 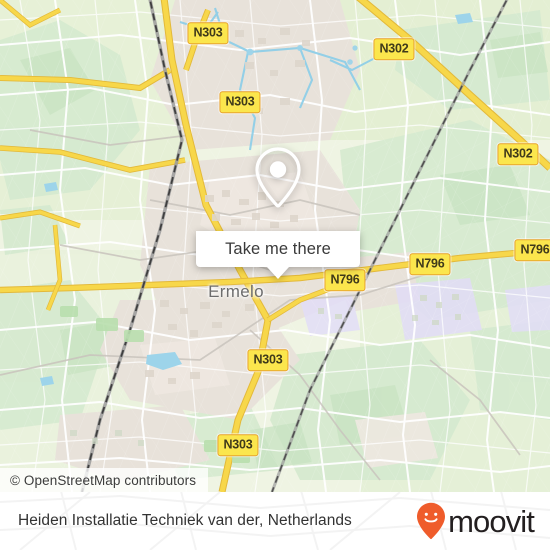 What do you see at coordinates (431, 521) in the screenshot?
I see `moovit-pin-smiley-icon` at bounding box center [431, 521].